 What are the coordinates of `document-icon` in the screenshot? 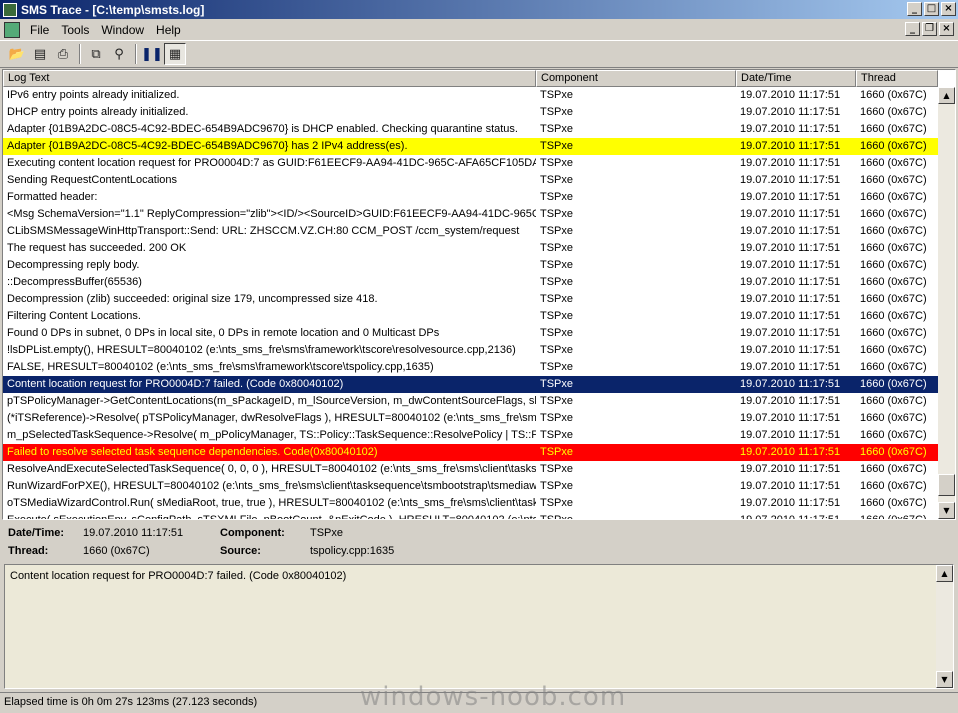 It's located at (12, 29).